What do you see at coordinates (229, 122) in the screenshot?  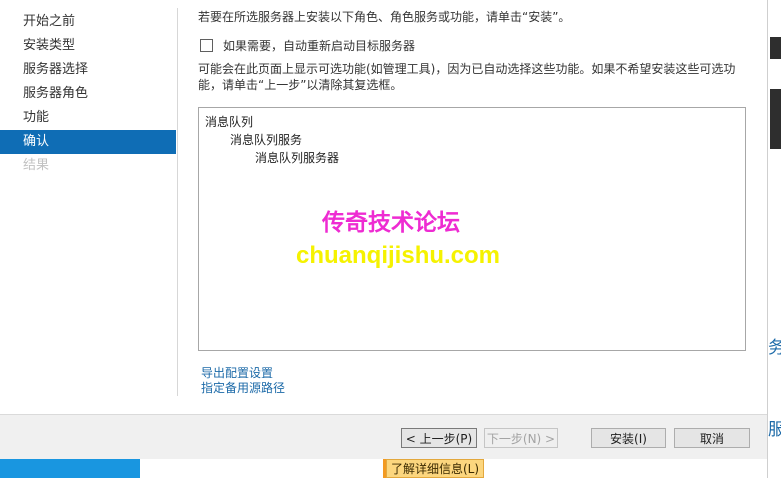 I see `feature-item-message-queuing: 消息队列` at bounding box center [229, 122].